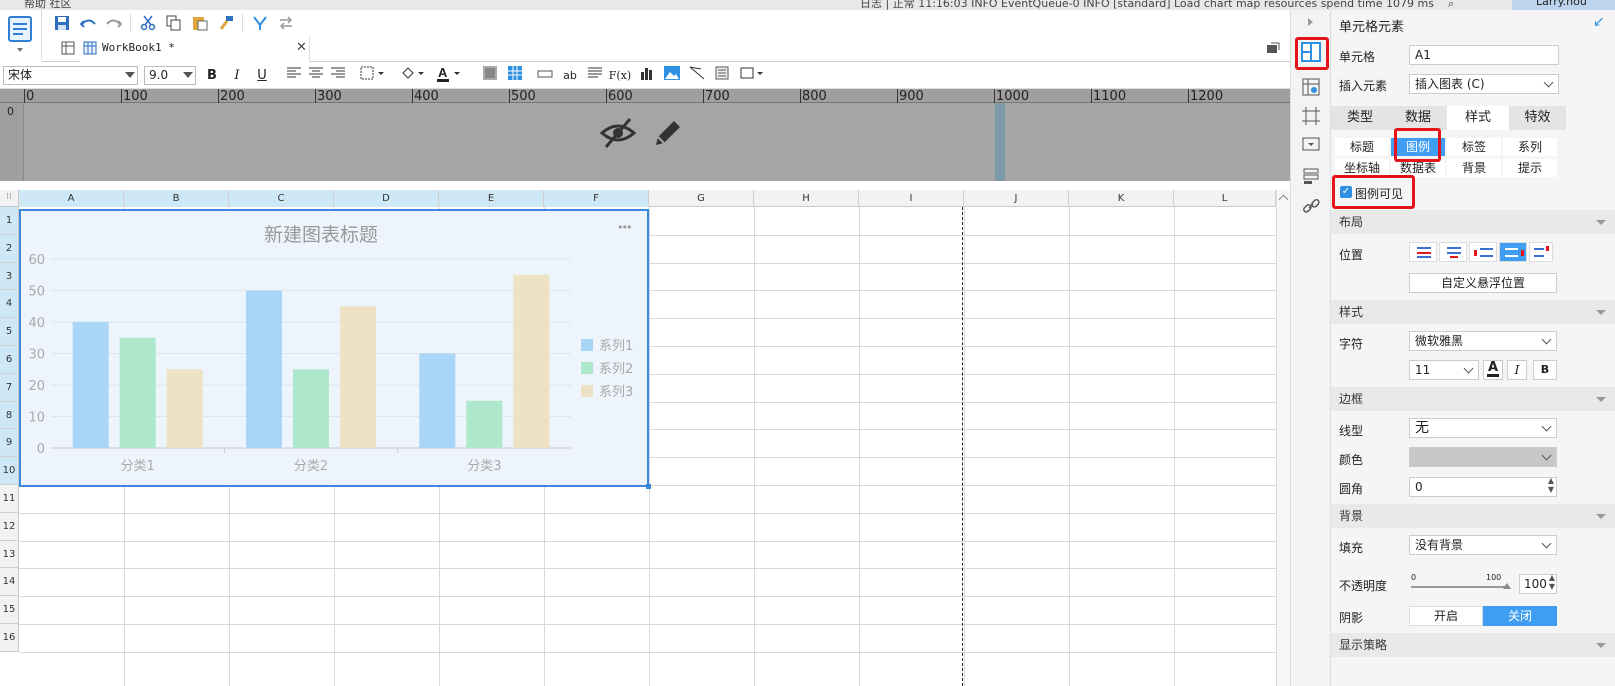 This screenshot has height=686, width=1615. What do you see at coordinates (9, 304) in the screenshot?
I see `row-header-4: 4` at bounding box center [9, 304].